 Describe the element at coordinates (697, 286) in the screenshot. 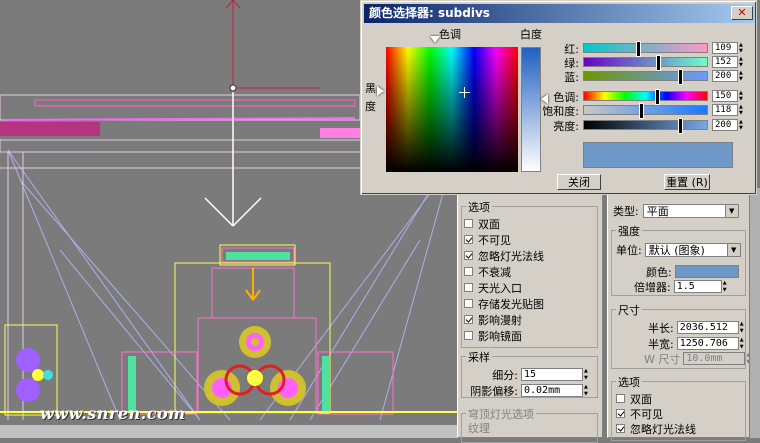

I see `multiplier-input: 1.5` at that location.